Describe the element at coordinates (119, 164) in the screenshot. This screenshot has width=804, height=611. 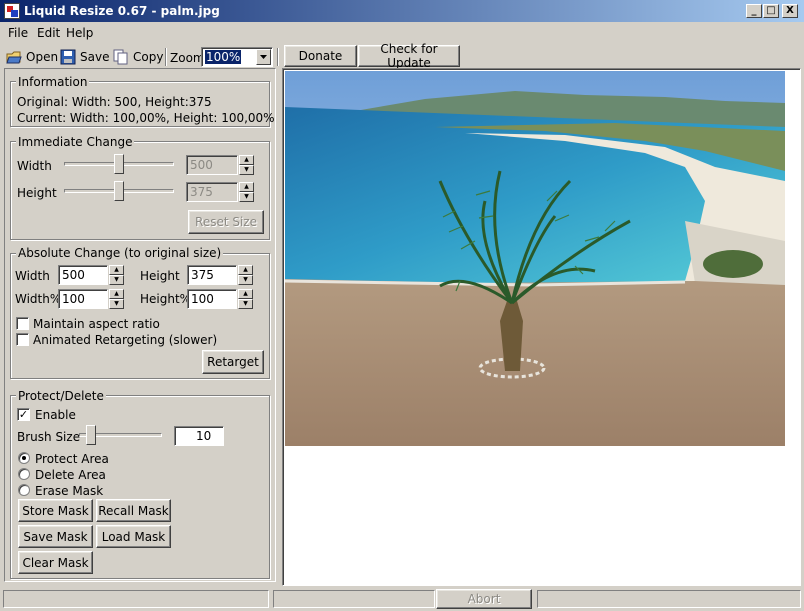
I see `immediate-width-slider-thumb` at that location.